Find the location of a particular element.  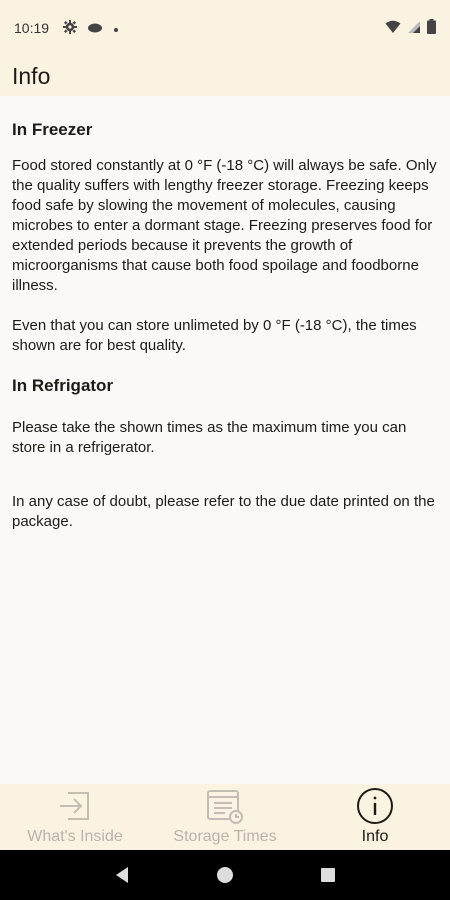

info-icon is located at coordinates (375, 806).